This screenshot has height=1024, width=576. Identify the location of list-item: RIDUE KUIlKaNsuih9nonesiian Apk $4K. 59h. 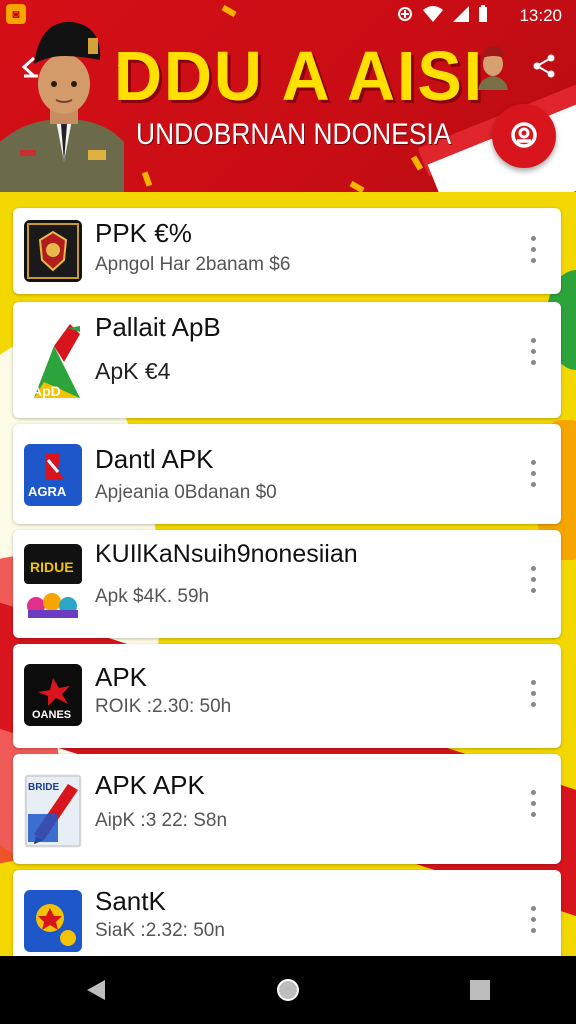
(287, 584).